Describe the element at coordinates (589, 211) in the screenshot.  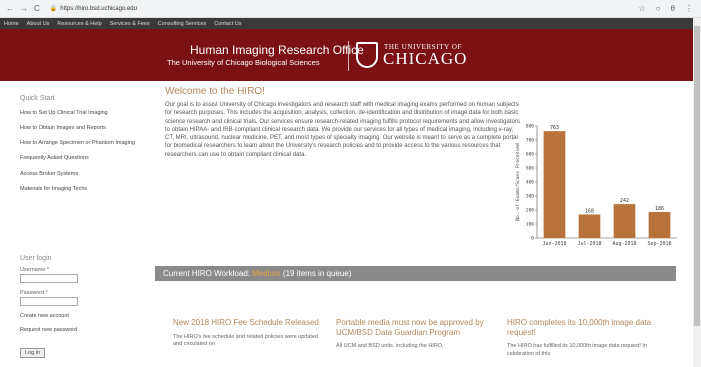
I see `bar-value-label: 168` at that location.